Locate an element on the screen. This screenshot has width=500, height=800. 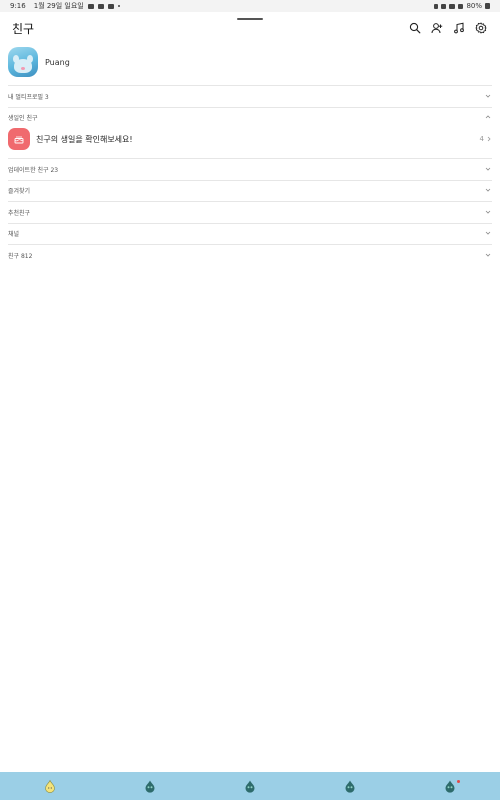
chat-tab-icon is located at coordinates (150, 786).